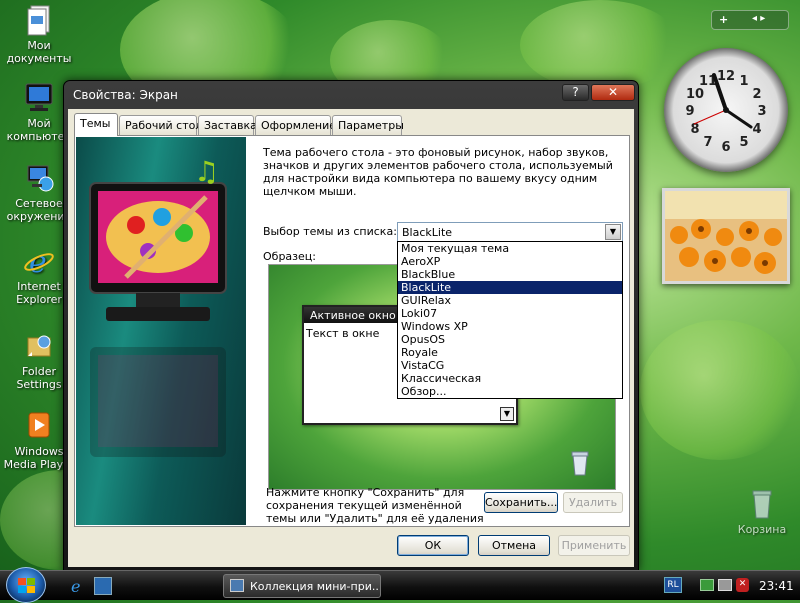  I want to click on theme-option: Моя текущая тема, so click(510, 248).